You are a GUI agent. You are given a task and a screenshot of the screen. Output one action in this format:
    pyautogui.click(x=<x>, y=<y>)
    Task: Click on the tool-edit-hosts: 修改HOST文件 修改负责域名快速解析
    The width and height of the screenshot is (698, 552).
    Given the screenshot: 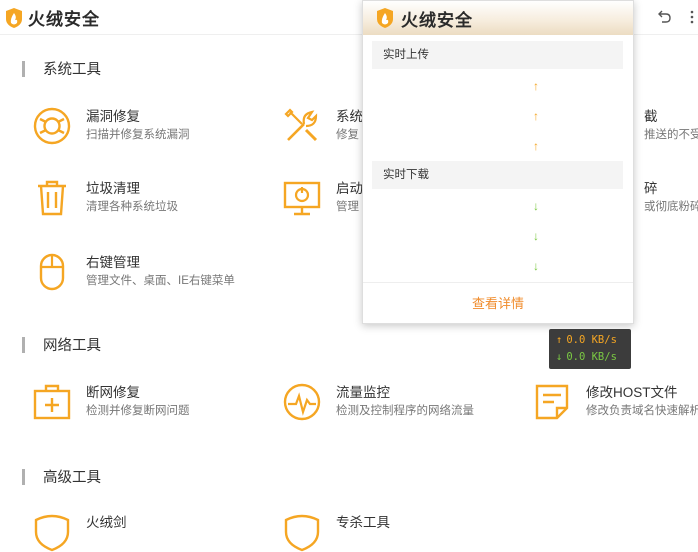 What is the action you would take?
    pyautogui.click(x=615, y=402)
    